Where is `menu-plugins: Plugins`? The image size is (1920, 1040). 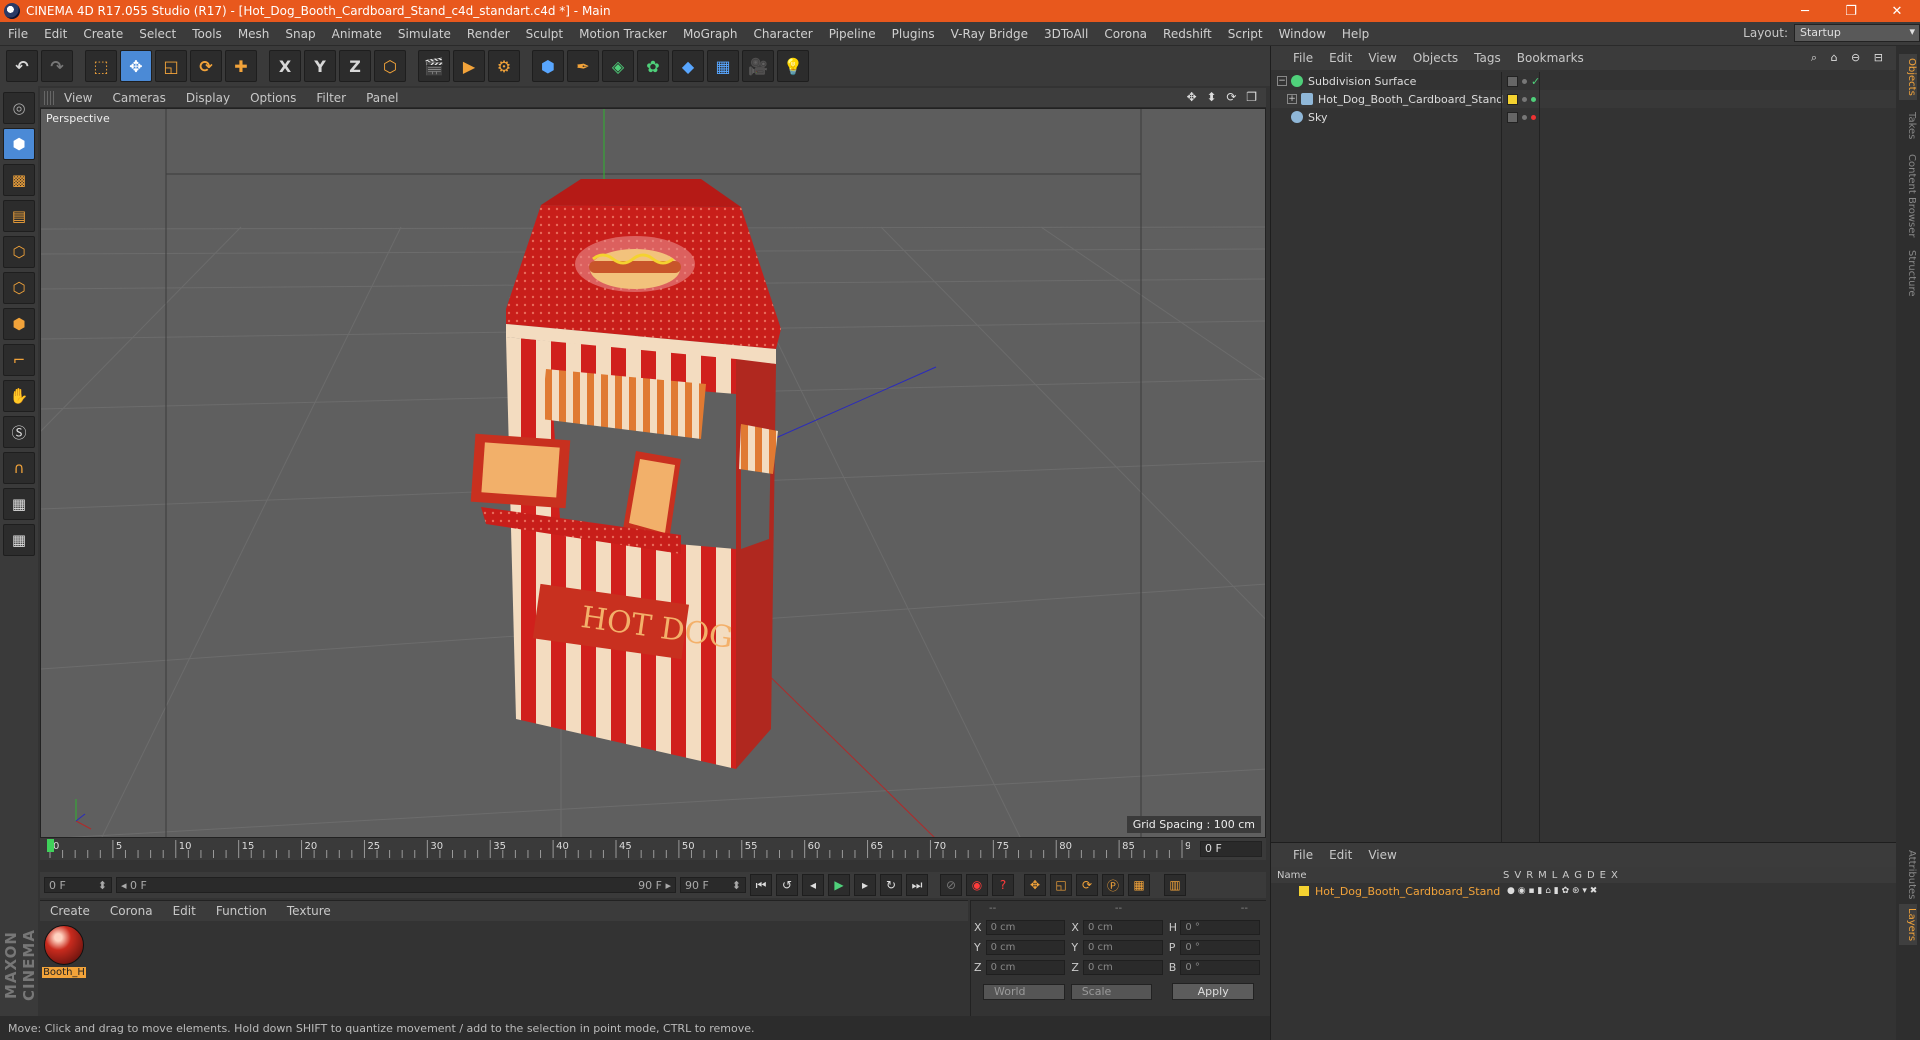
menu-plugins: Plugins is located at coordinates (913, 34).